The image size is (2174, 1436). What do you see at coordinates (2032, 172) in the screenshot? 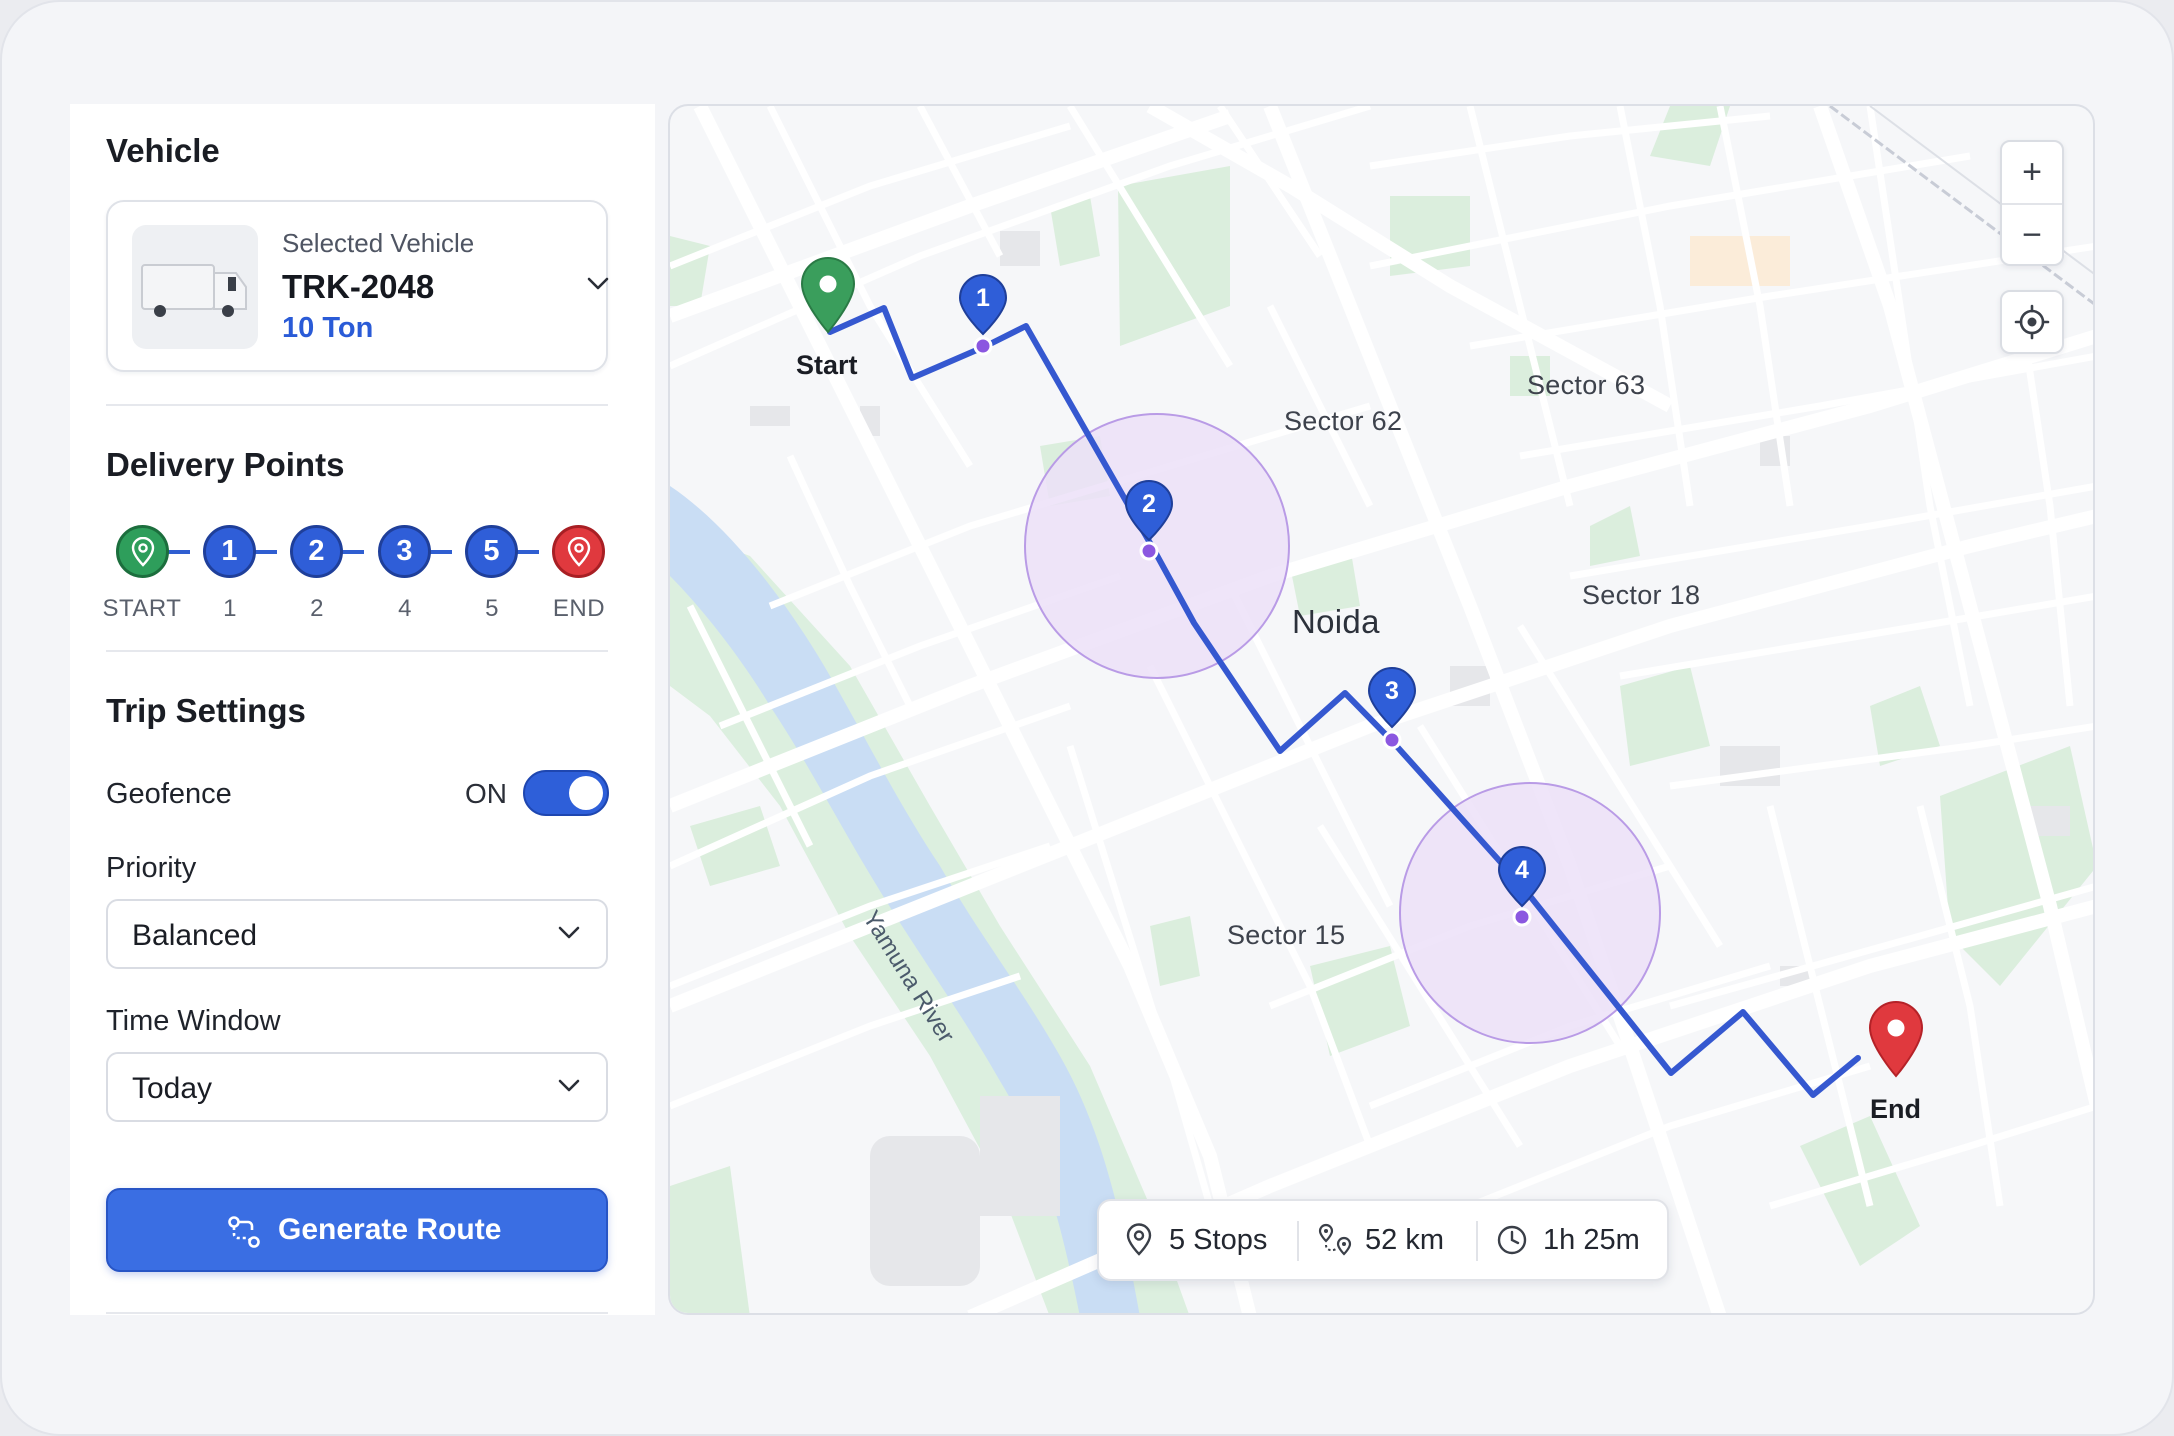
I see `zoom-in-button: +` at bounding box center [2032, 172].